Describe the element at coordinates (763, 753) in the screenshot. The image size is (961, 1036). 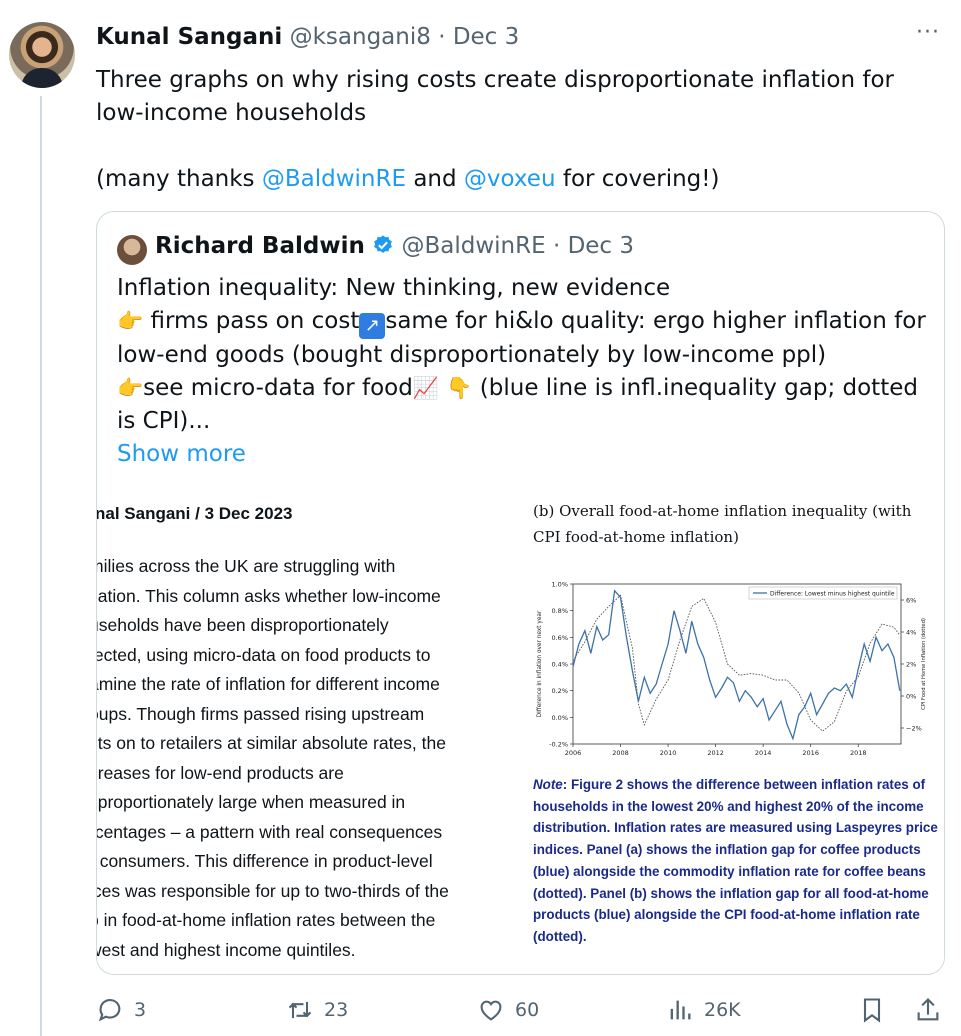
I see `x-tick-label: 2014` at that location.